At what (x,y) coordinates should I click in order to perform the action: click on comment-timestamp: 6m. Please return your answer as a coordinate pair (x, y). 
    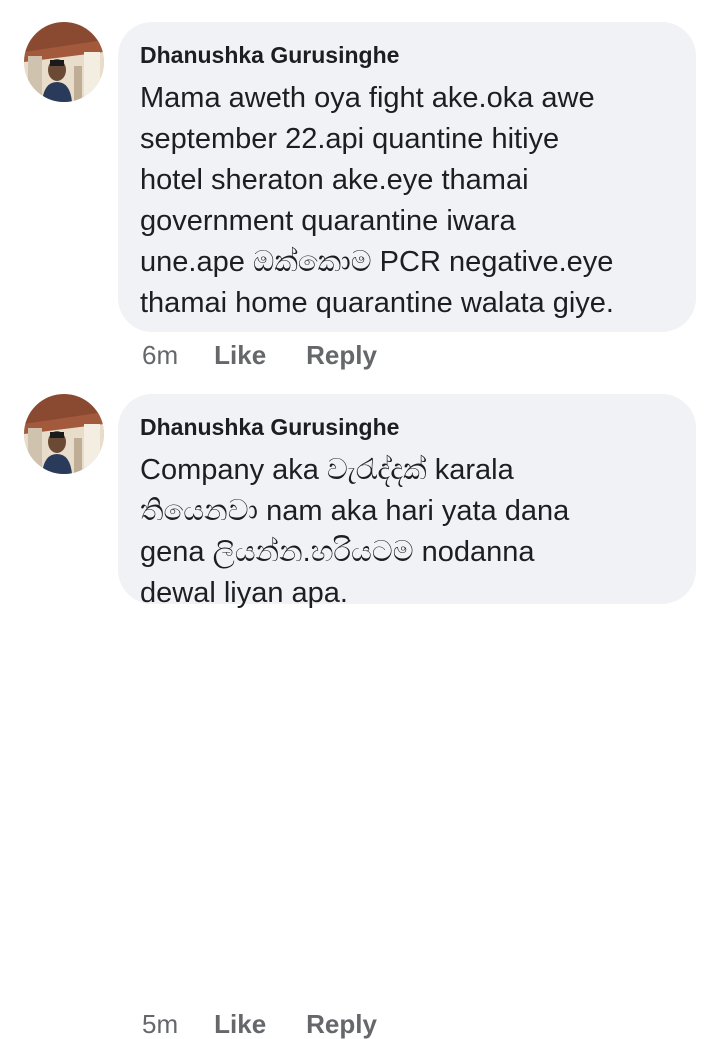
    Looking at the image, I should click on (160, 355).